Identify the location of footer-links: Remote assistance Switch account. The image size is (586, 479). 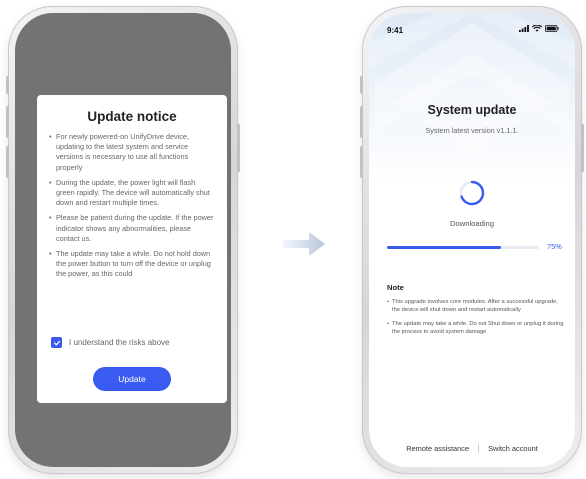
(472, 448).